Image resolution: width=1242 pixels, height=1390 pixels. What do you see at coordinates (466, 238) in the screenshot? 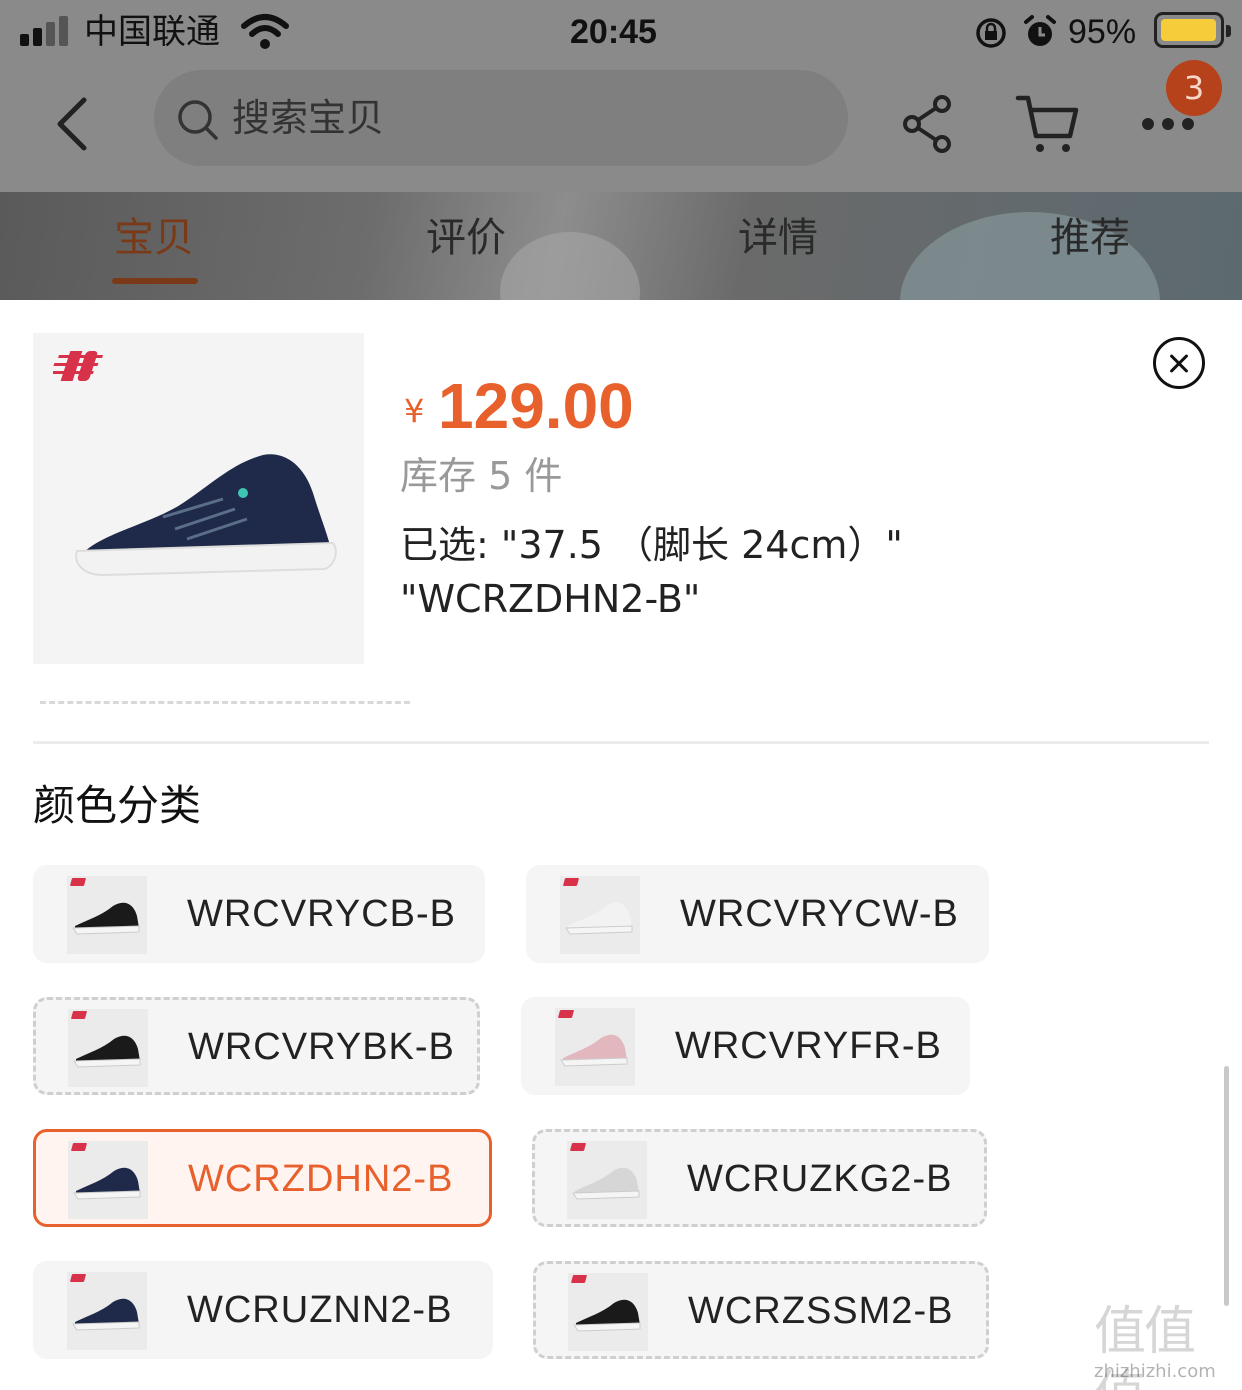
I see `tab-reviews: 评价` at bounding box center [466, 238].